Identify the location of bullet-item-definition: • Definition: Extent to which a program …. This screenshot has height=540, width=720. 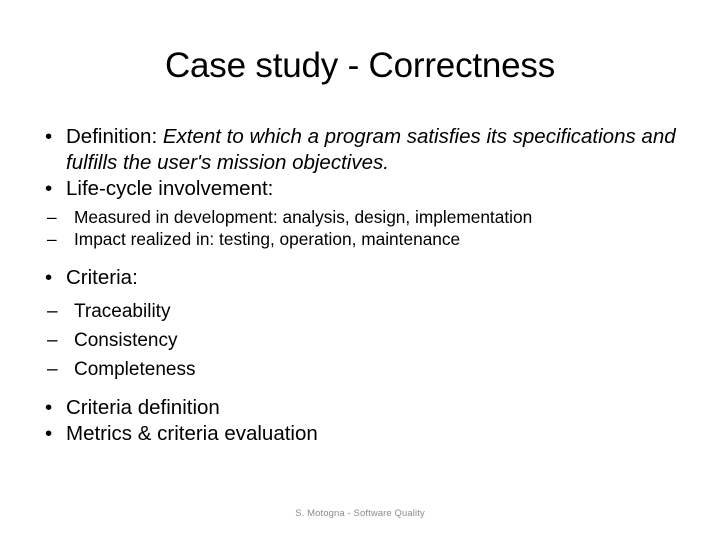
(368, 150).